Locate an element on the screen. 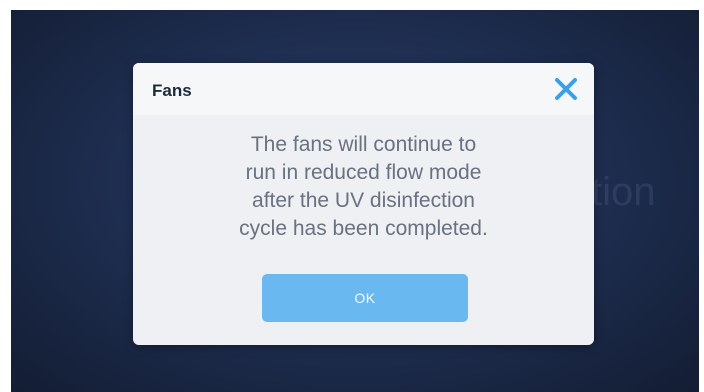 This screenshot has width=704, height=392. background-text: tion is located at coordinates (623, 192).